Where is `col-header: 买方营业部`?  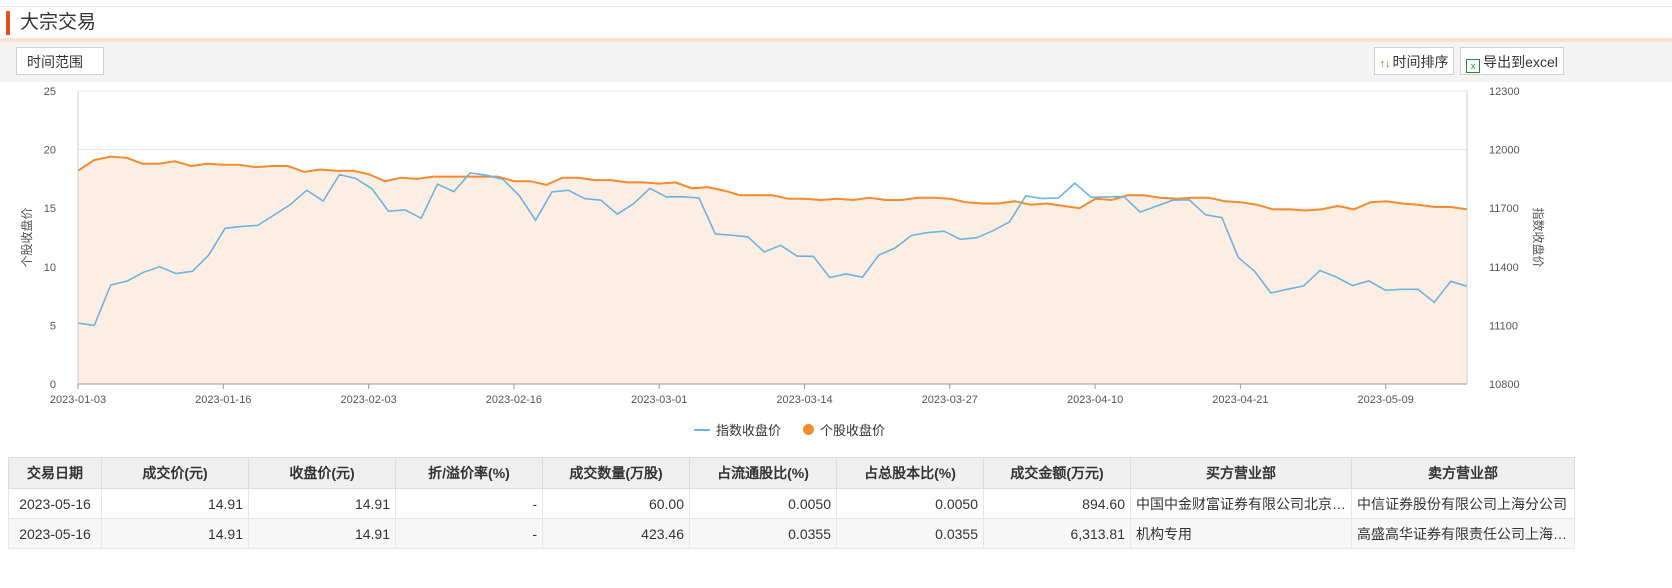 col-header: 买方营业部 is located at coordinates (1241, 473).